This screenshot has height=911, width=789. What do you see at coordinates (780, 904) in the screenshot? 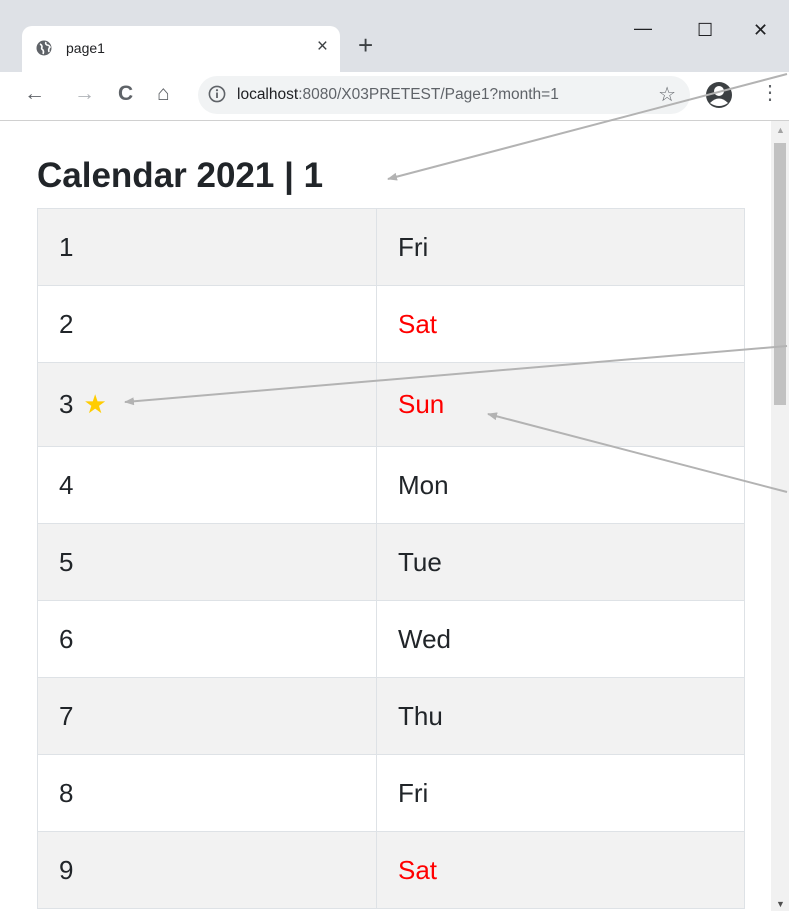
I see `scroll-down-icon: ▼` at bounding box center [780, 904].